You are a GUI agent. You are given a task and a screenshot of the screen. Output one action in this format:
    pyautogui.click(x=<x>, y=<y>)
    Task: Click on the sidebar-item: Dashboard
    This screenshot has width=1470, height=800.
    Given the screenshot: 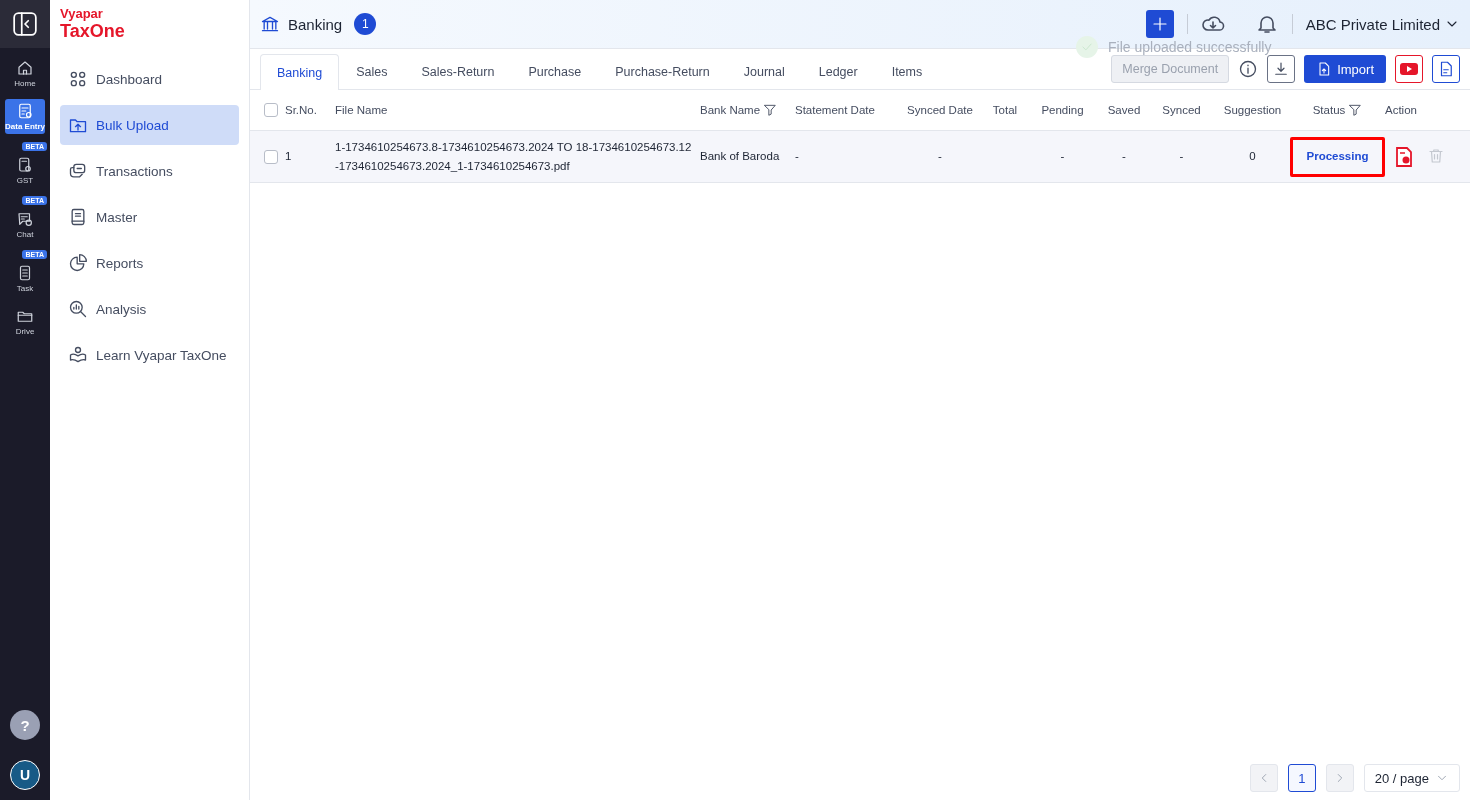 What is the action you would take?
    pyautogui.click(x=149, y=79)
    